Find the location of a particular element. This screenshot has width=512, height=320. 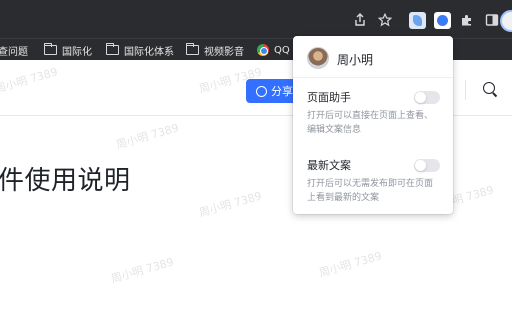

page-assistant-toggle is located at coordinates (427, 97).